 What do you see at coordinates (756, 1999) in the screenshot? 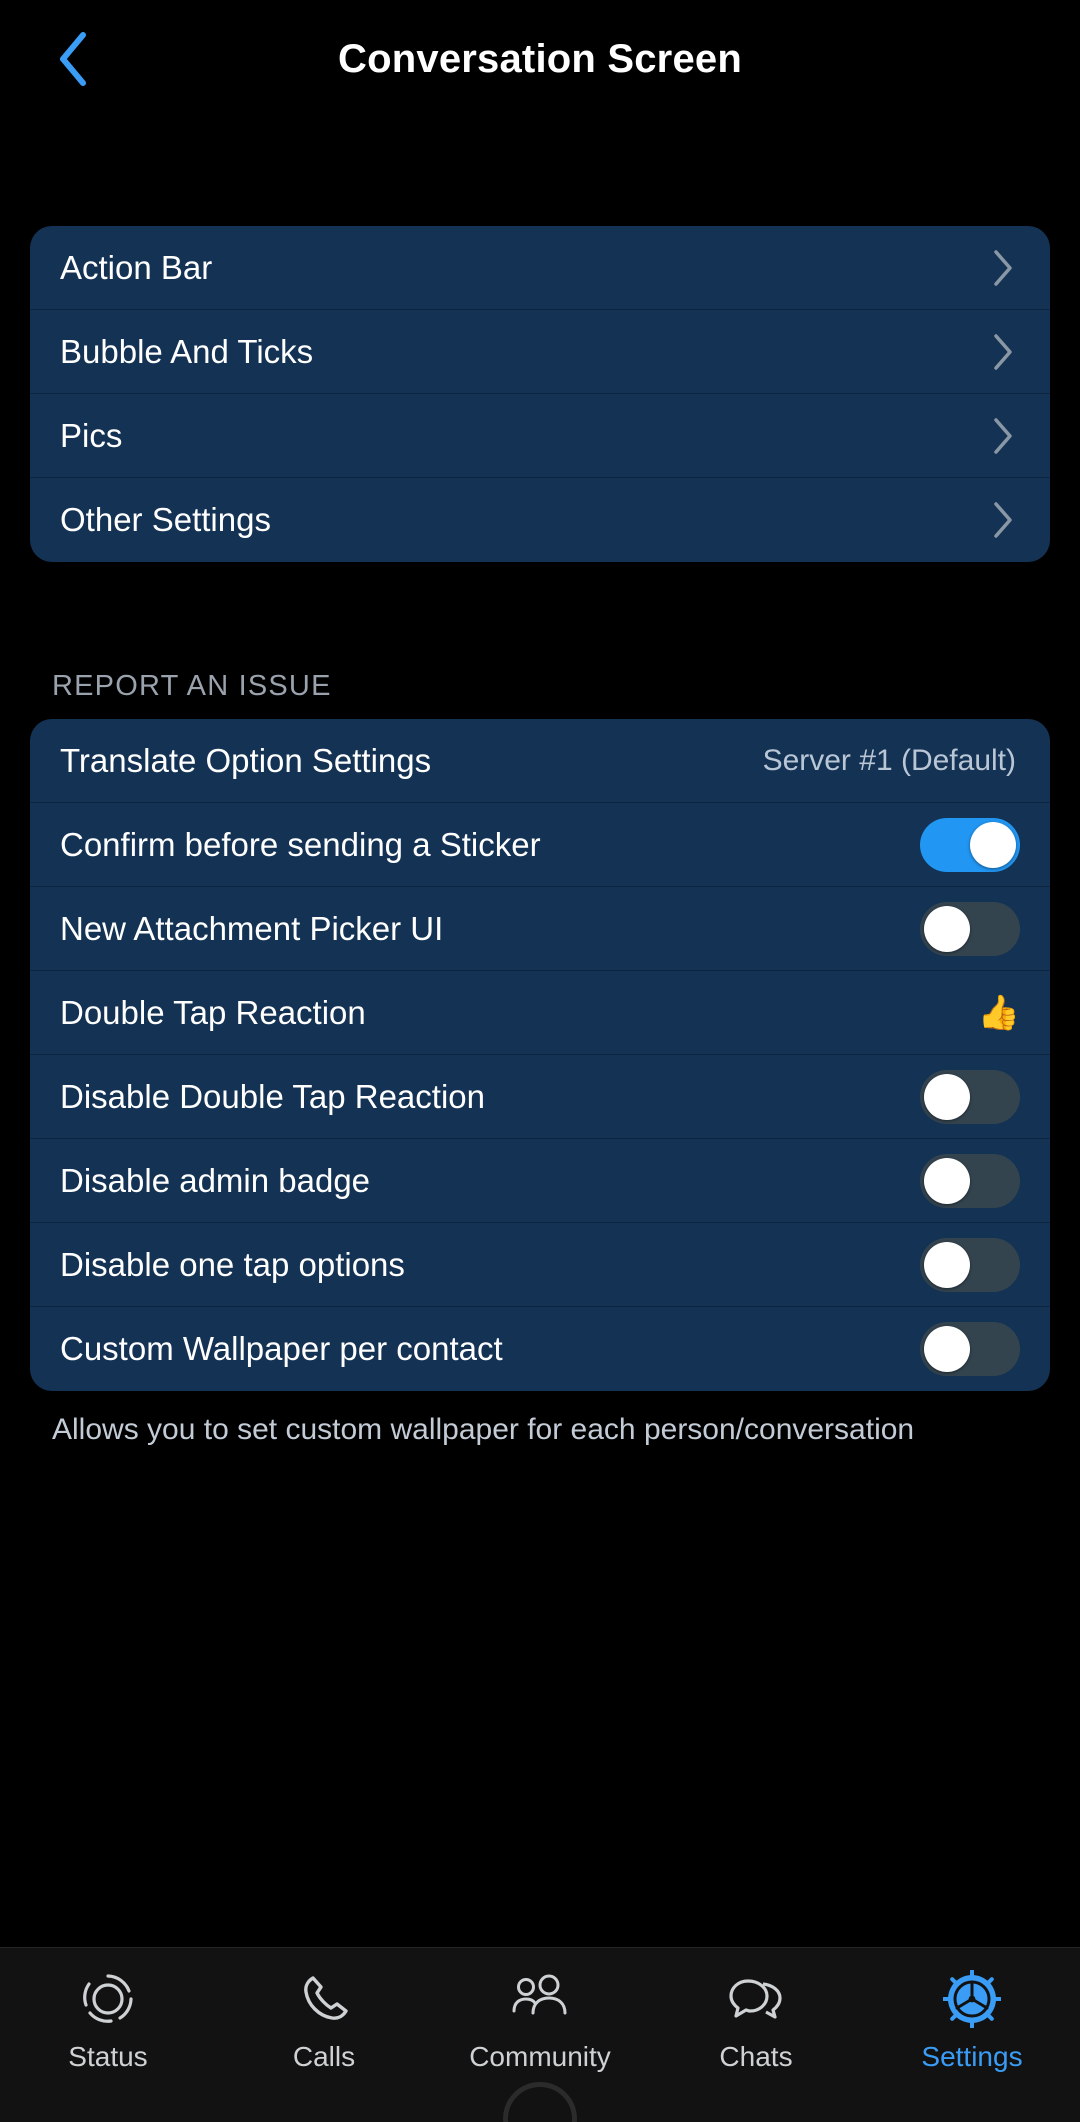
I see `chat-bubbles-icon` at bounding box center [756, 1999].